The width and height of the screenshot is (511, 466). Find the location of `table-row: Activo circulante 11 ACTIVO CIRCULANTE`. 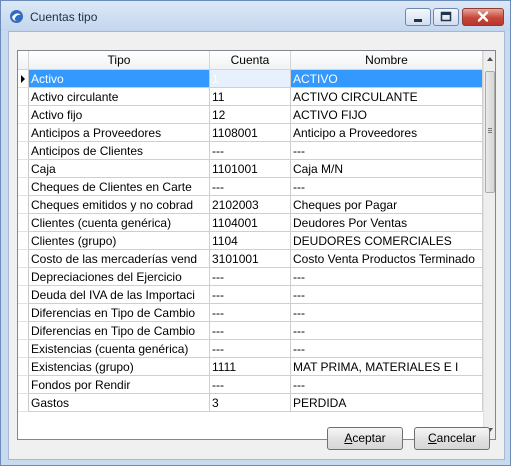

table-row: Activo circulante 11 ACTIVO CIRCULANTE is located at coordinates (250, 97).